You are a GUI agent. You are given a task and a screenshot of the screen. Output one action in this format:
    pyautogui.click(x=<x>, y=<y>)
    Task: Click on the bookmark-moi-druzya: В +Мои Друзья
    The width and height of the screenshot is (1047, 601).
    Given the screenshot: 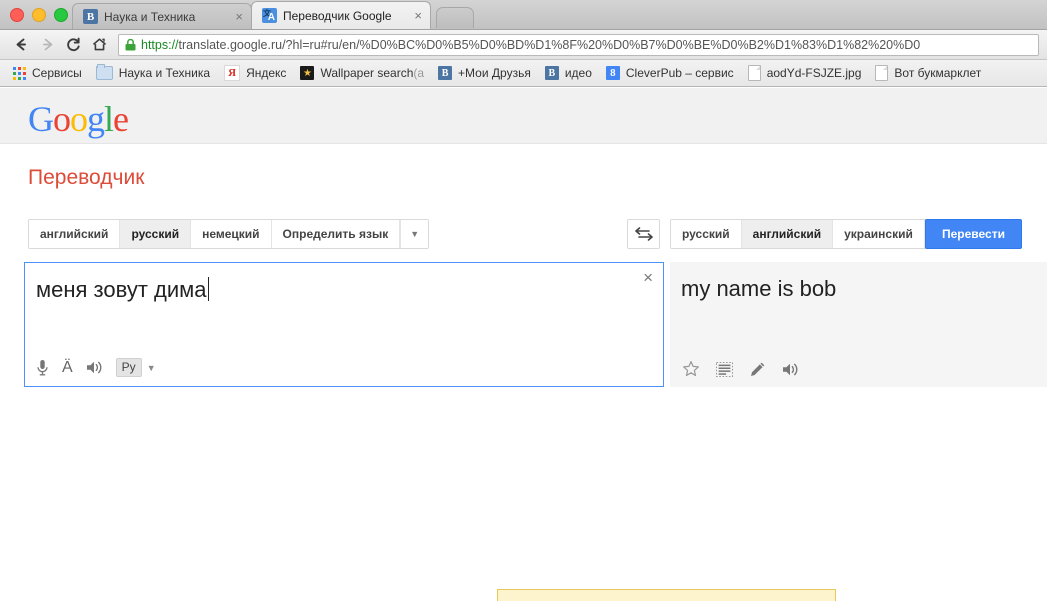 What is the action you would take?
    pyautogui.click(x=484, y=73)
    